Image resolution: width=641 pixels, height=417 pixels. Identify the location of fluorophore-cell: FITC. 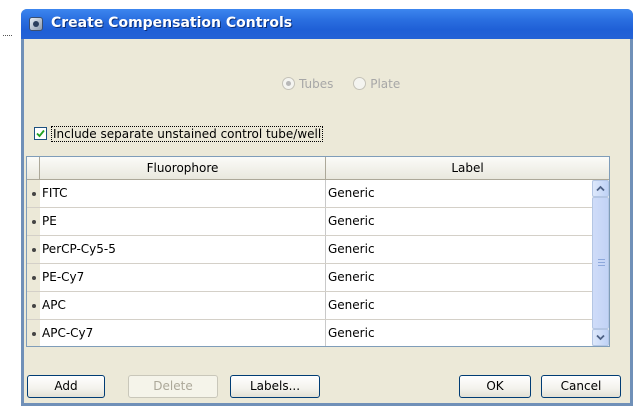
(183, 193).